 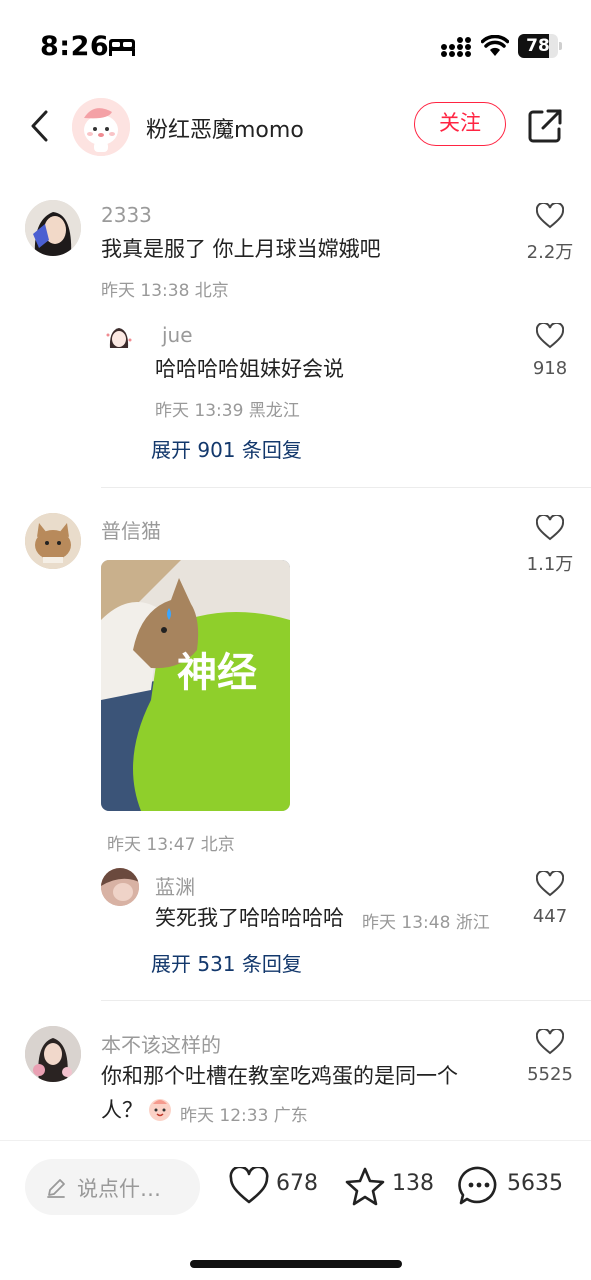 I want to click on reply-meta: 昨天 13:39 黑龙江, so click(x=227, y=411).